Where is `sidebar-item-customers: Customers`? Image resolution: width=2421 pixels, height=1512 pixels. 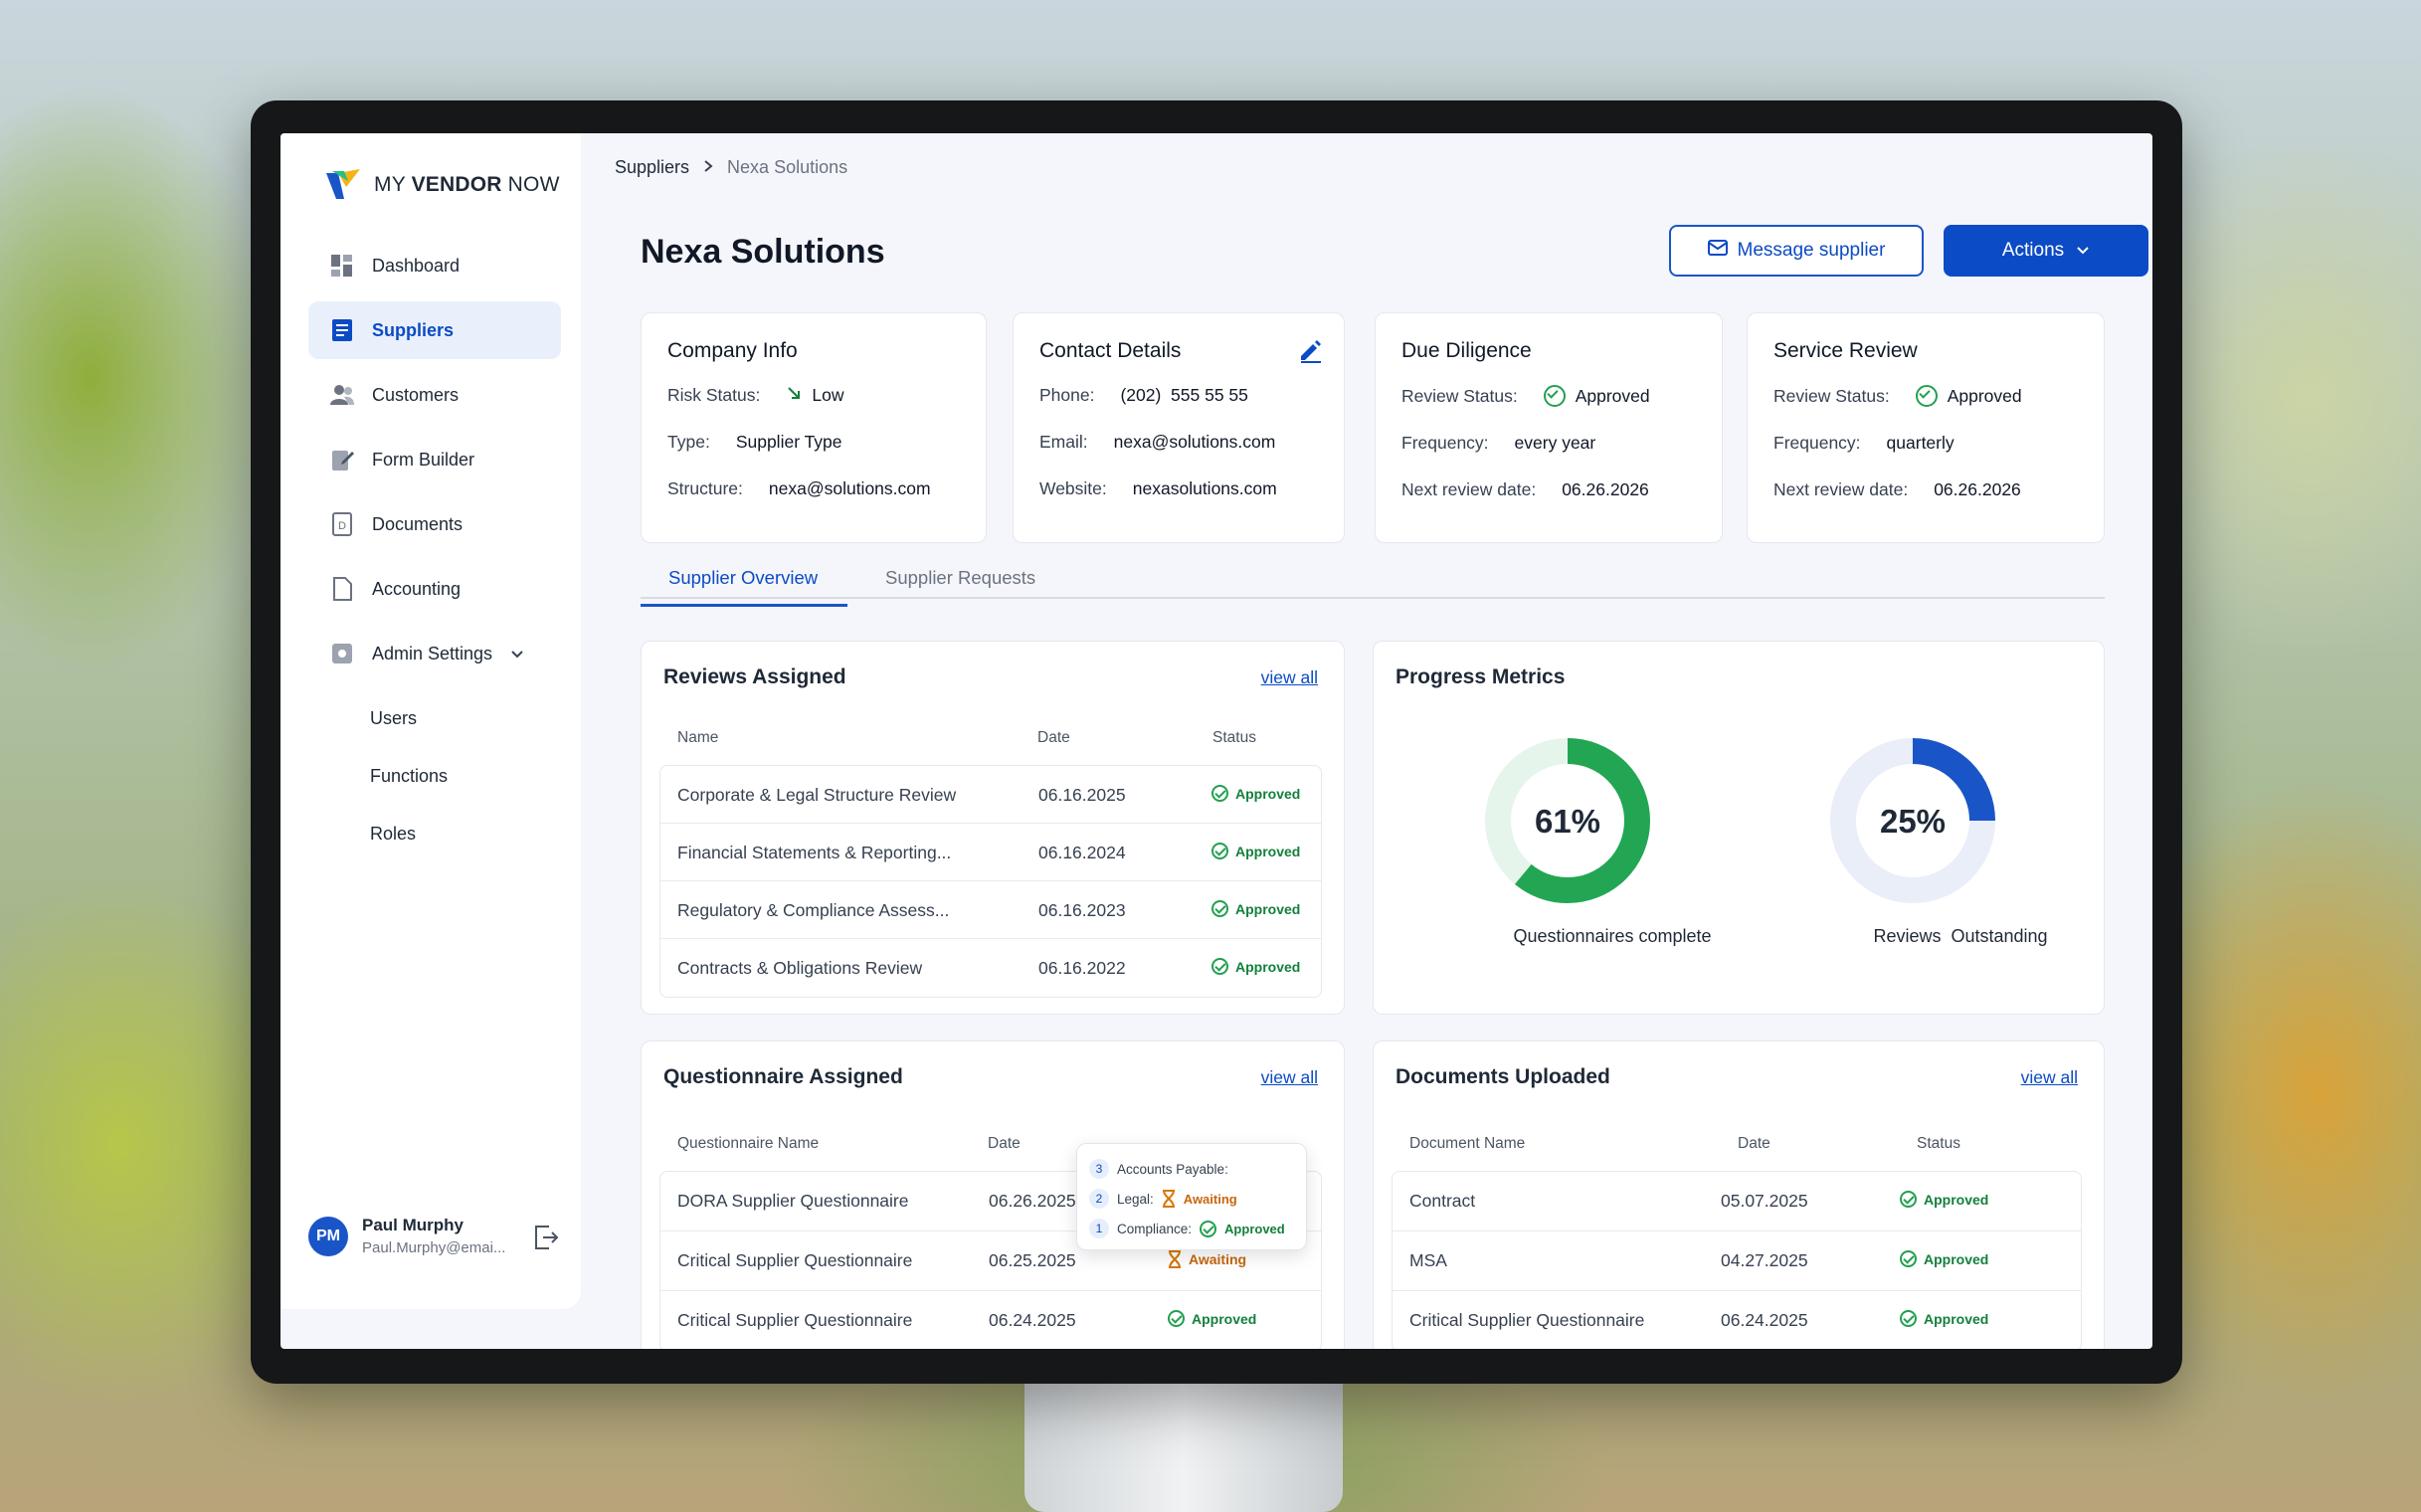 sidebar-item-customers: Customers is located at coordinates (434, 395).